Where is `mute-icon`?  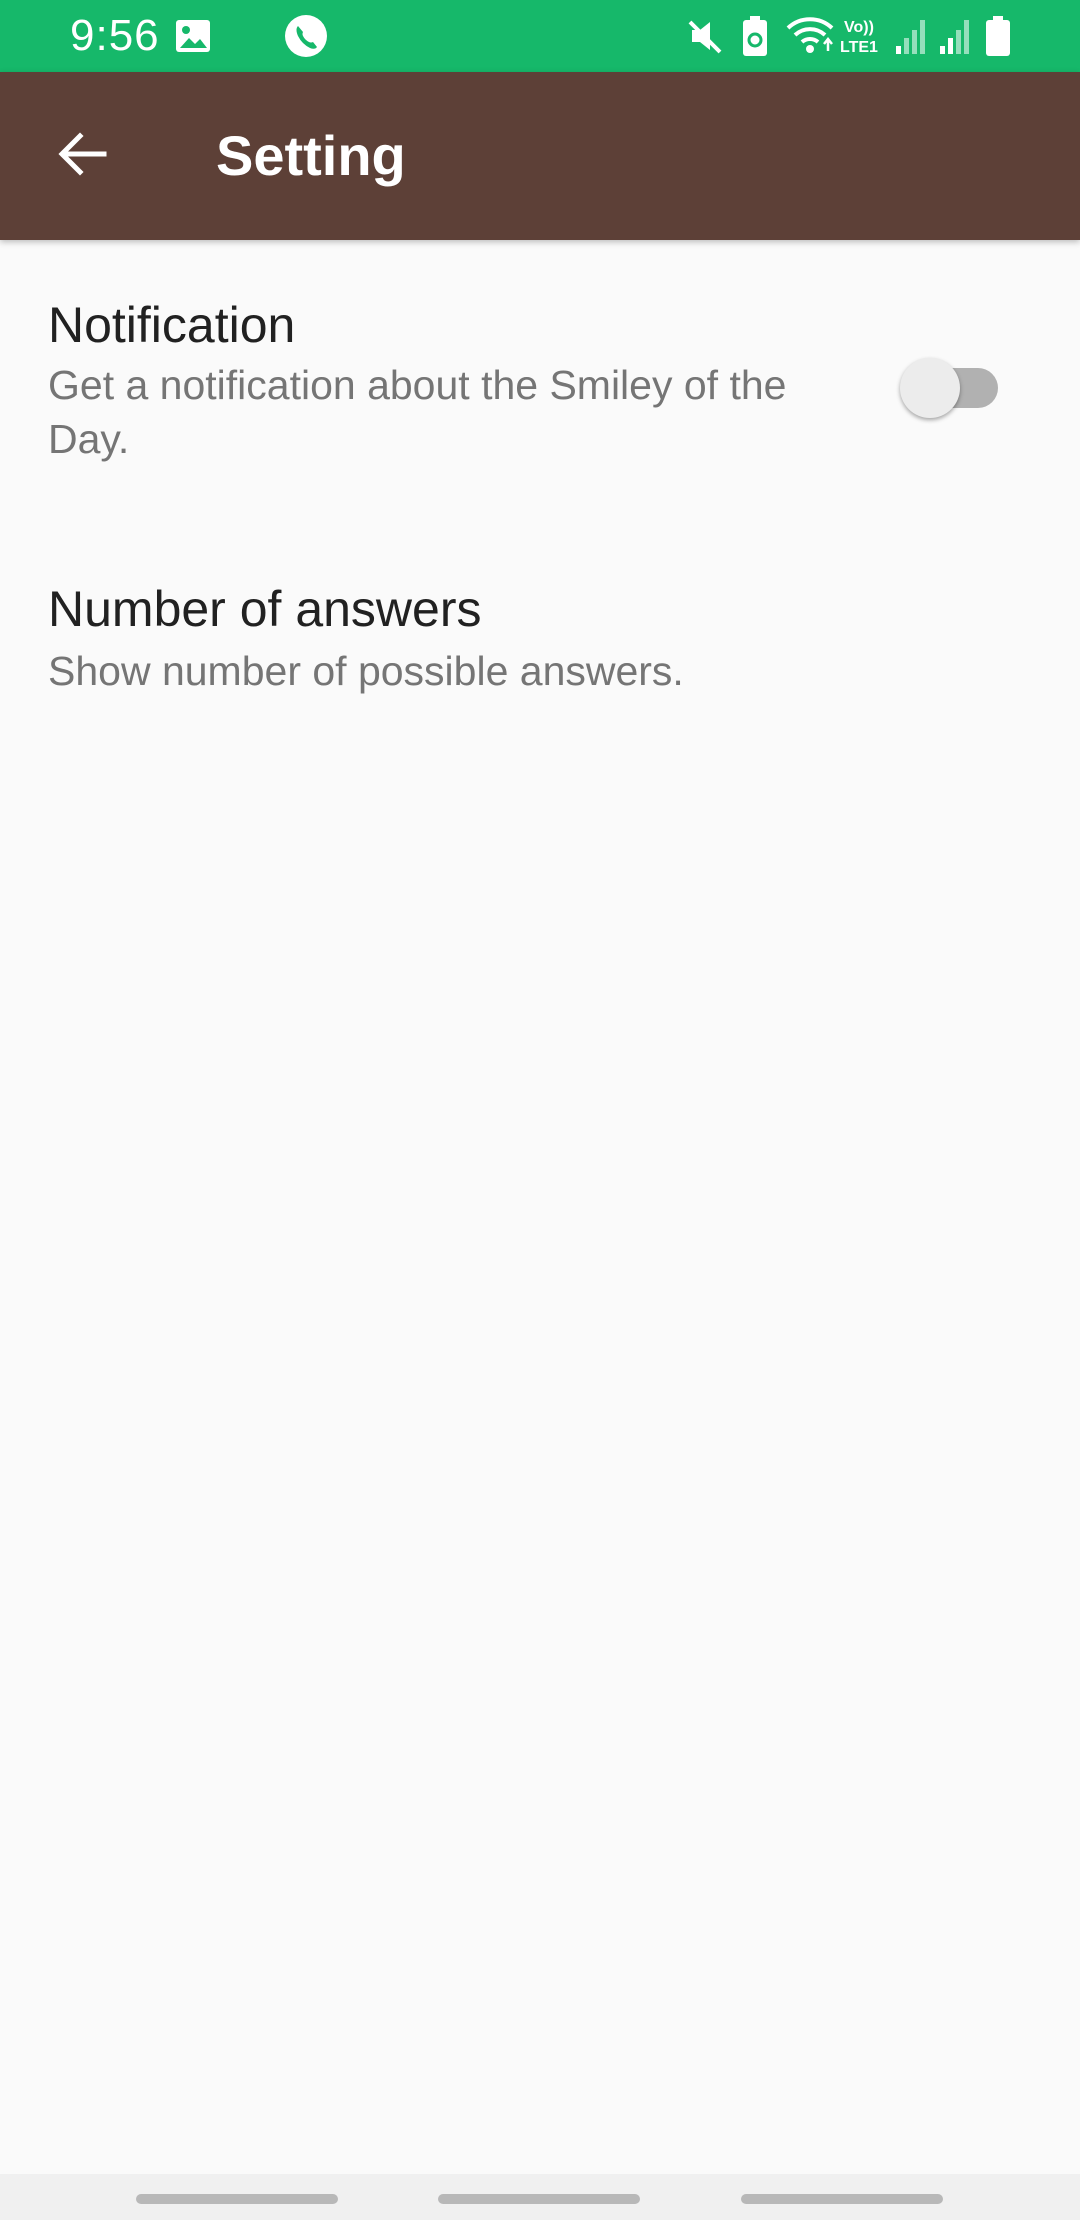
mute-icon is located at coordinates (705, 36).